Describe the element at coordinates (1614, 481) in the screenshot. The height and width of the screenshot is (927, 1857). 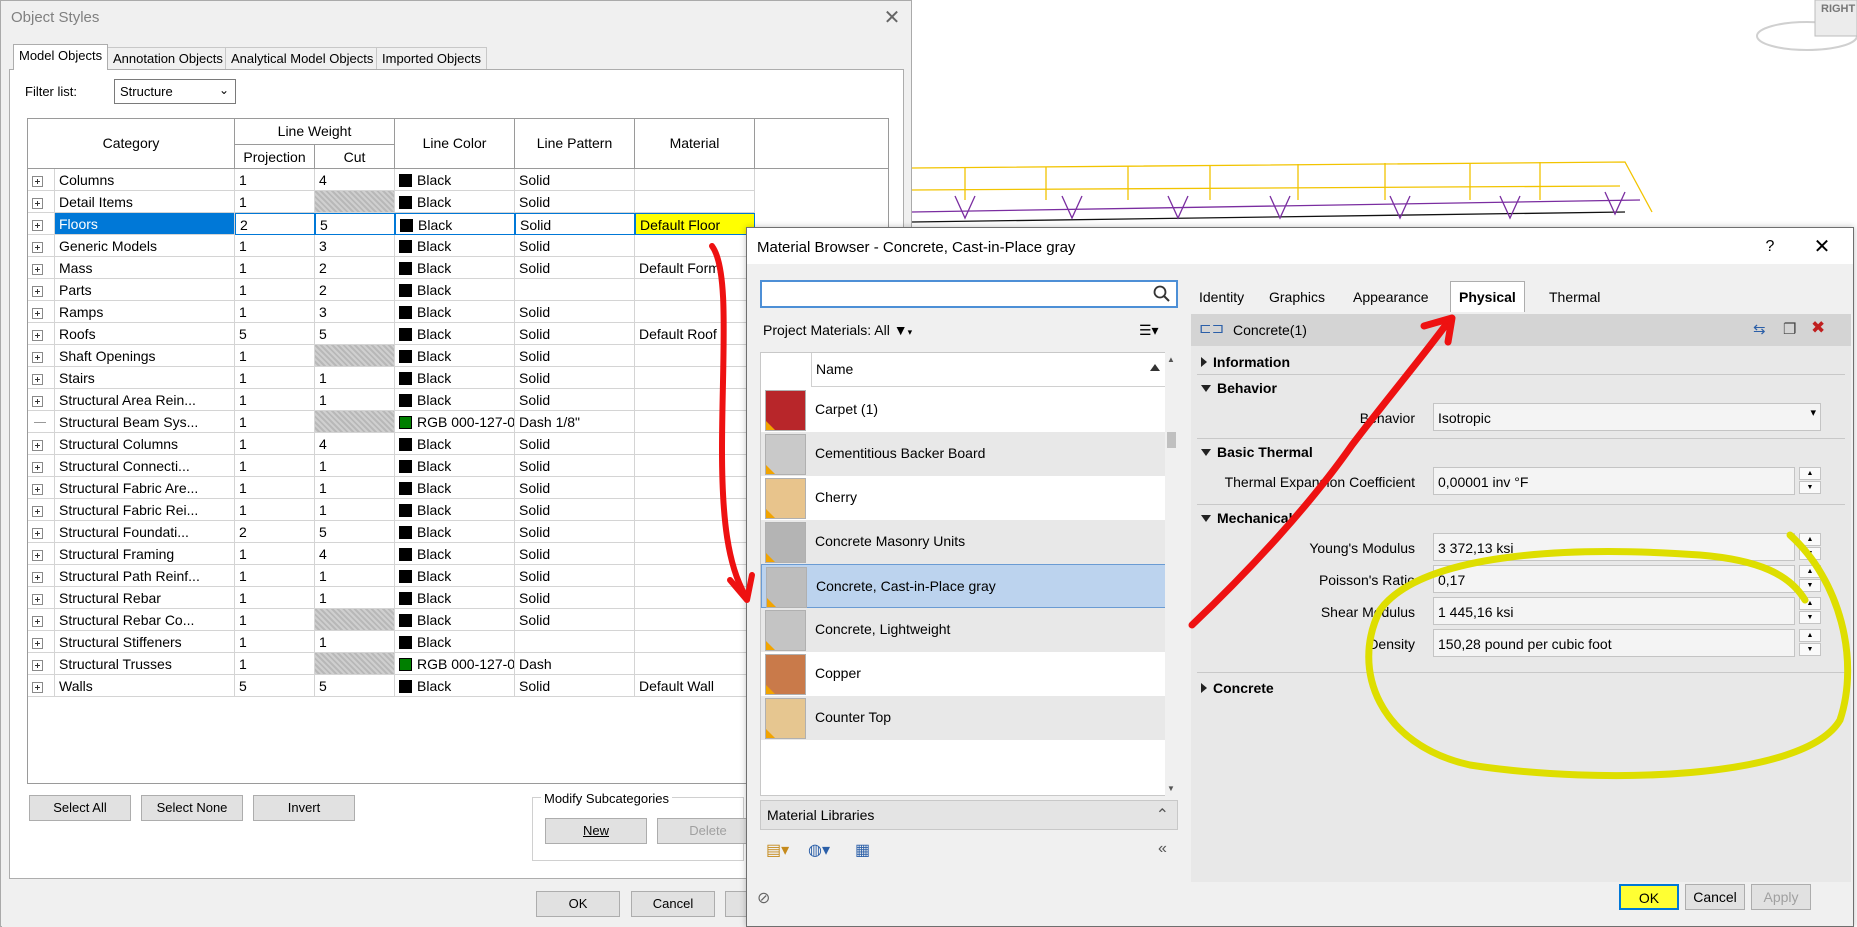
I see `thermal-expansion-field: 0,00001 inv °F` at that location.